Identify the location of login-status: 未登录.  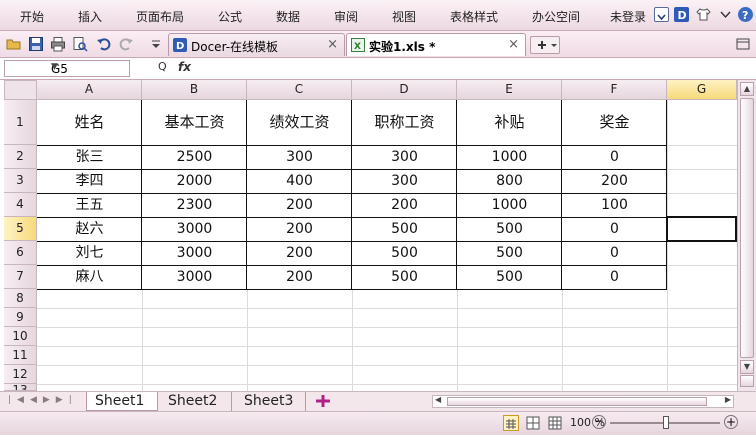
(628, 16).